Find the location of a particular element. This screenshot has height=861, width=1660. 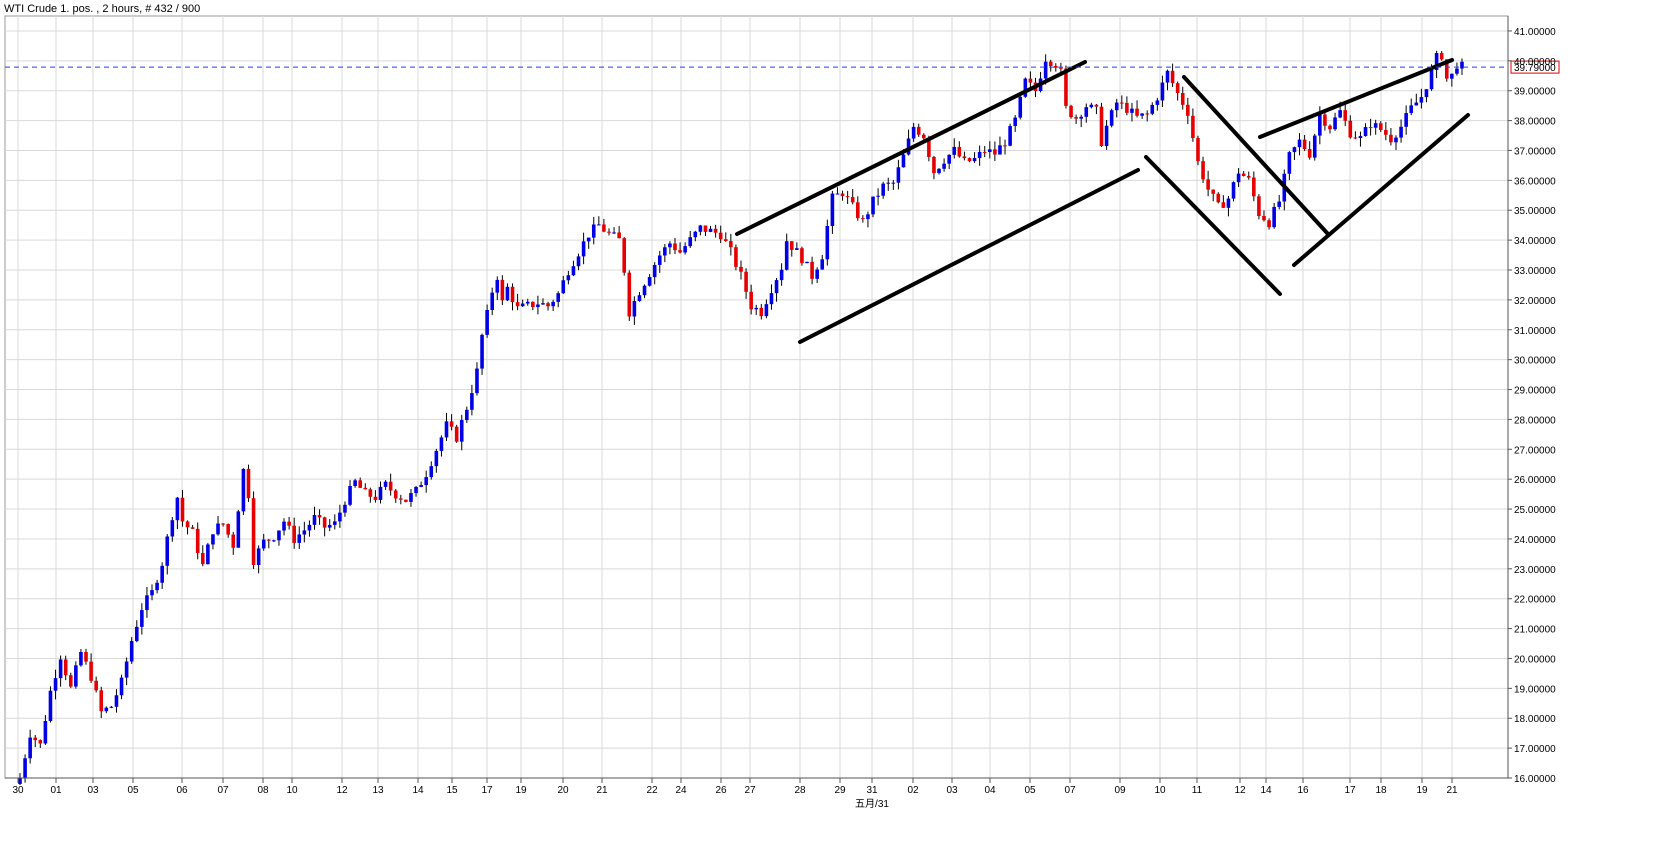

x-tick-label: 18 is located at coordinates (1381, 790).